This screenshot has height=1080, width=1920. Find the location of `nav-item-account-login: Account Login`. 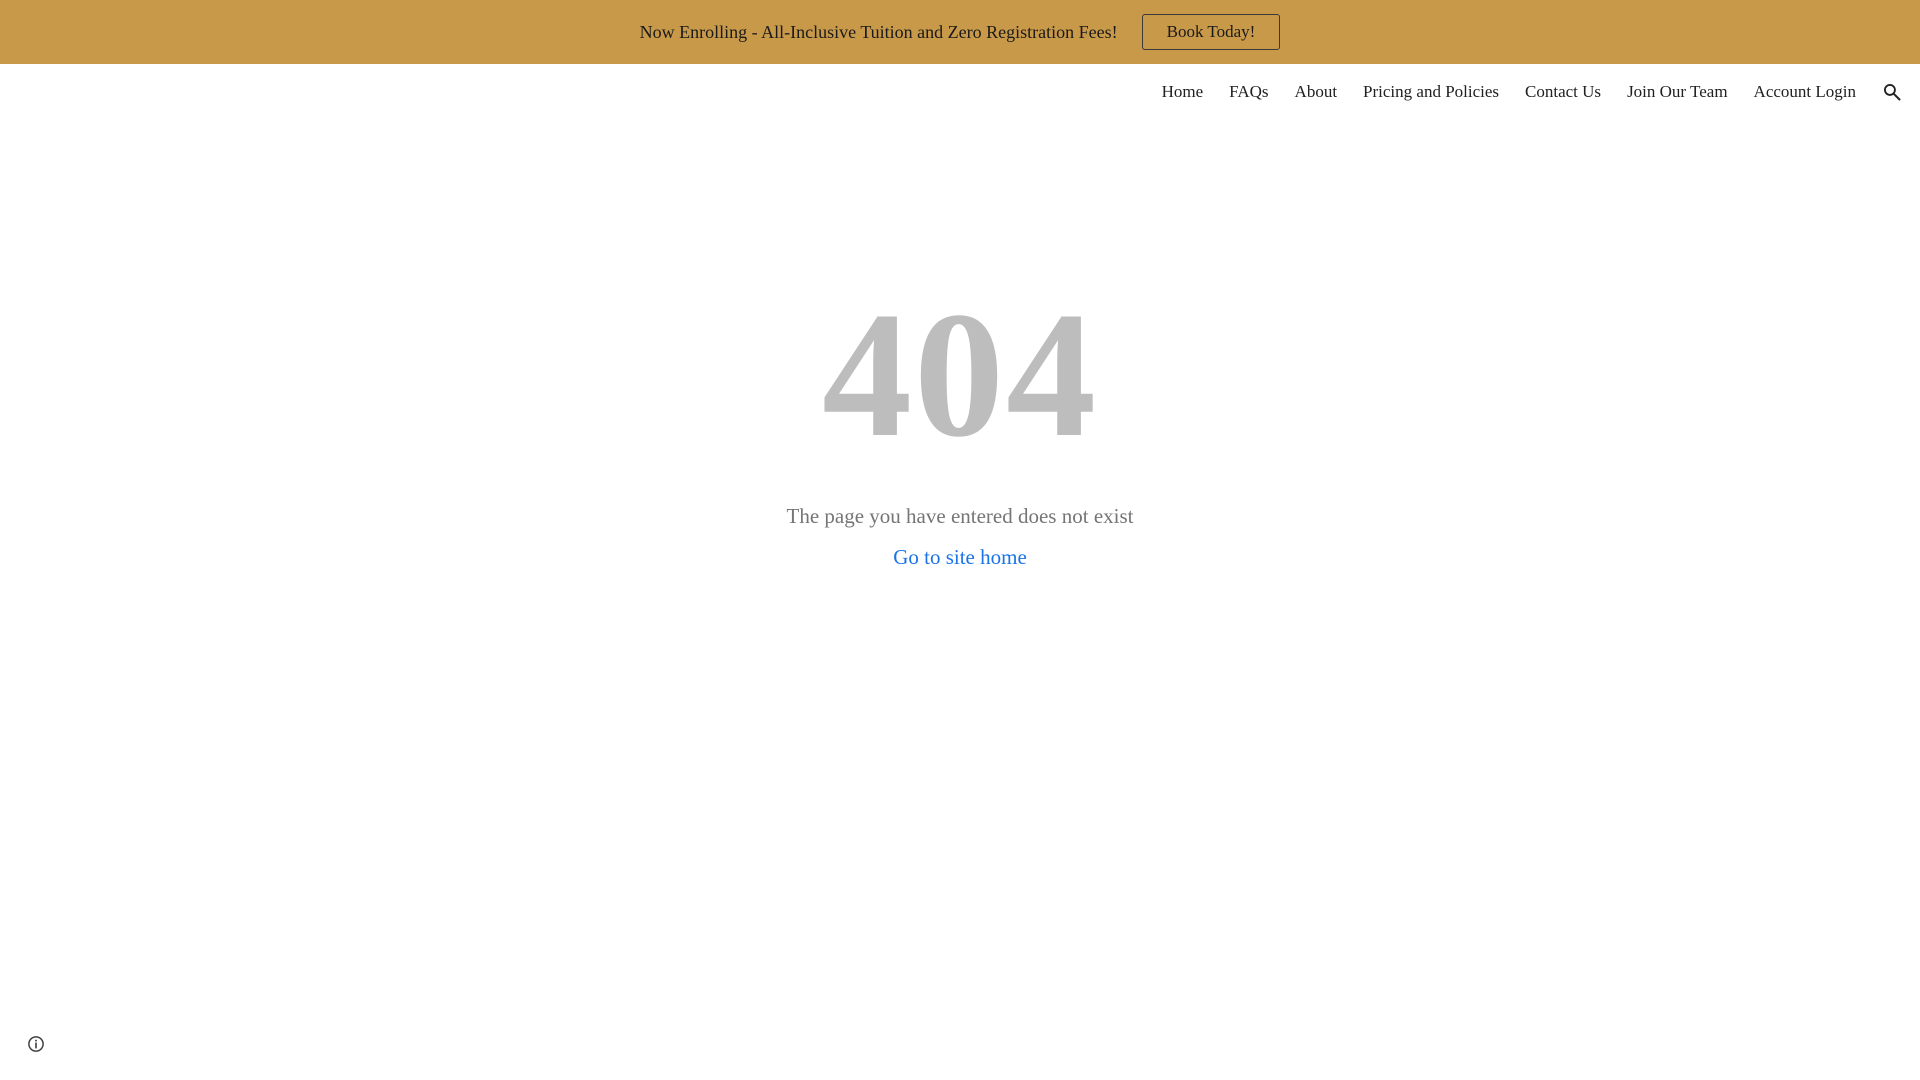

nav-item-account-login: Account Login is located at coordinates (1805, 92).